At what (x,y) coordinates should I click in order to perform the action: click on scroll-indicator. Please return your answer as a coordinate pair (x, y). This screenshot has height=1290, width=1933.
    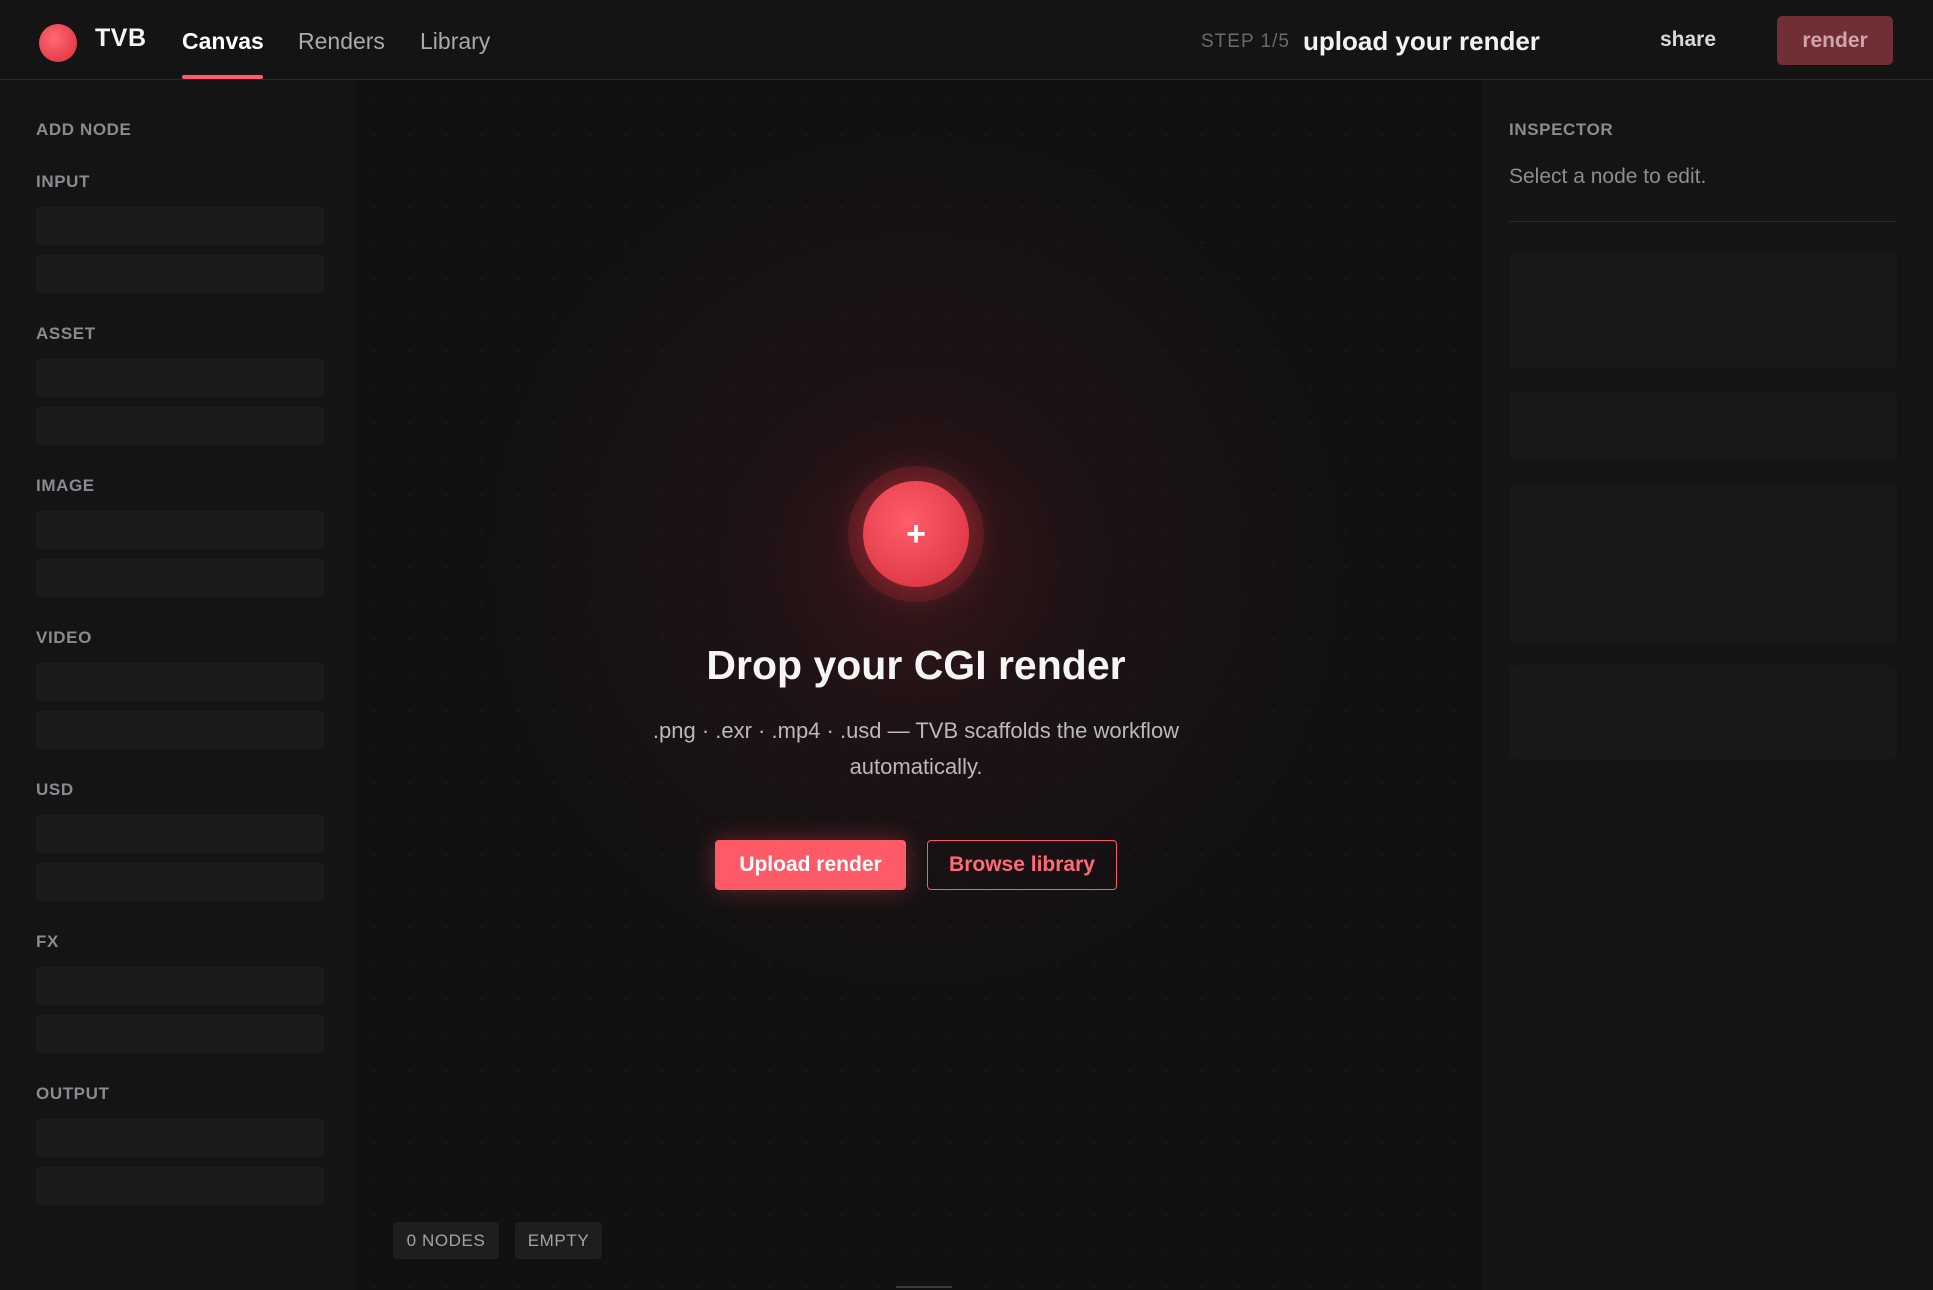
    Looking at the image, I should click on (924, 1287).